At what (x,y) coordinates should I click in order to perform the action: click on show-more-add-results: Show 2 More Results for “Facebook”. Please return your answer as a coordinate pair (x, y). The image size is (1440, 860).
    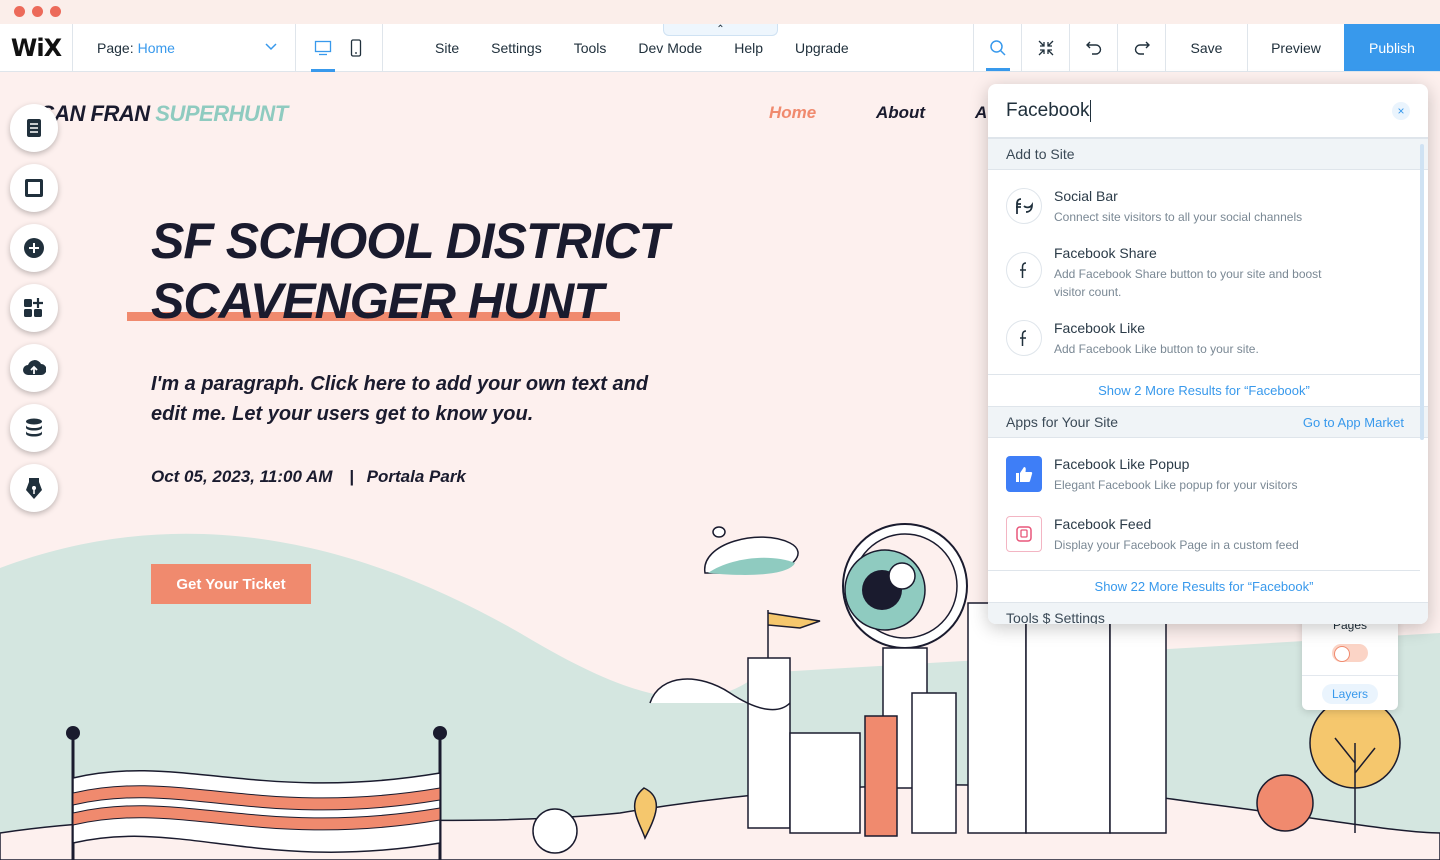
    Looking at the image, I should click on (1204, 390).